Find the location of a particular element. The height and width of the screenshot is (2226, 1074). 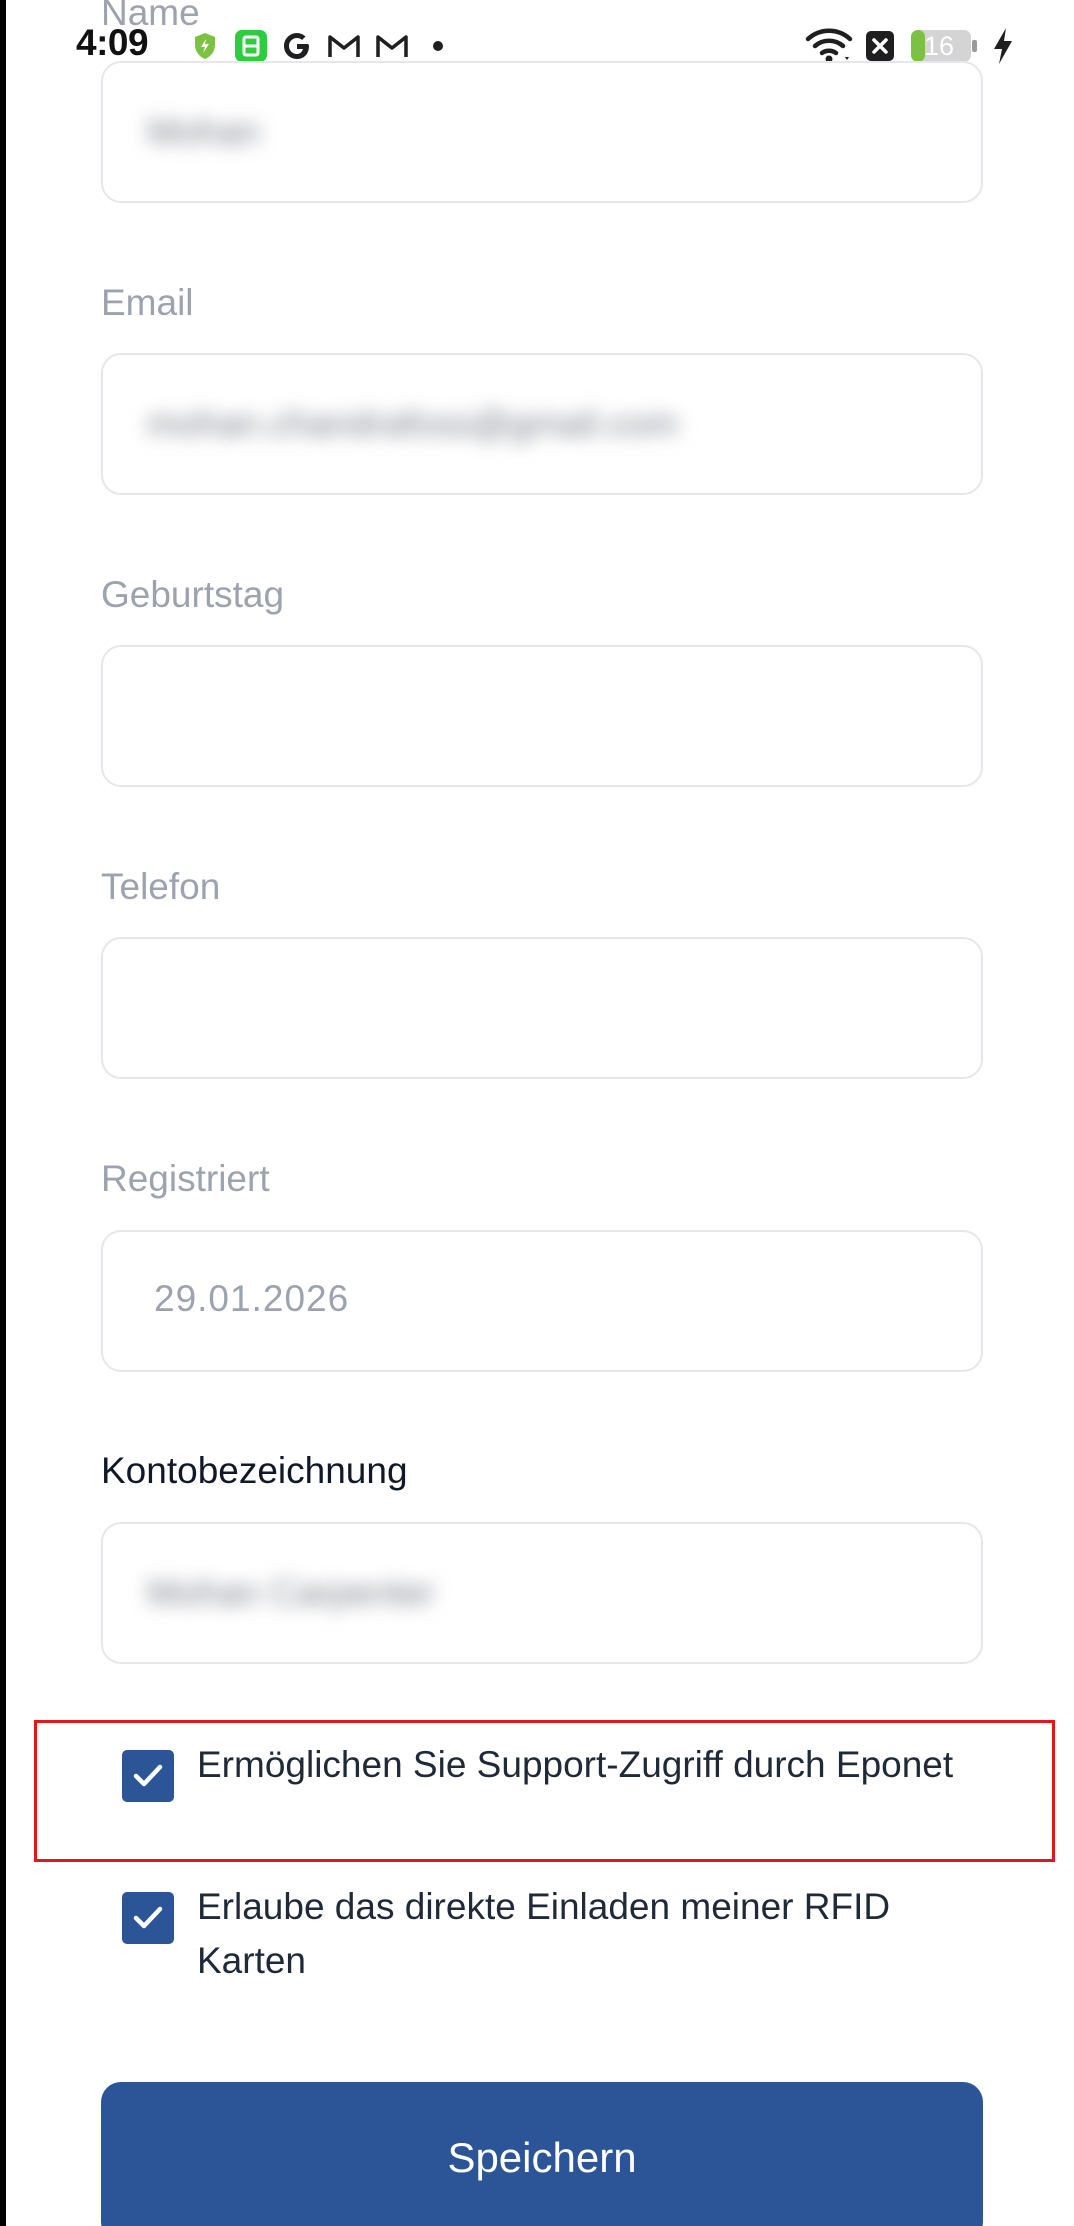

save-button: Speichern is located at coordinates (542, 2154).